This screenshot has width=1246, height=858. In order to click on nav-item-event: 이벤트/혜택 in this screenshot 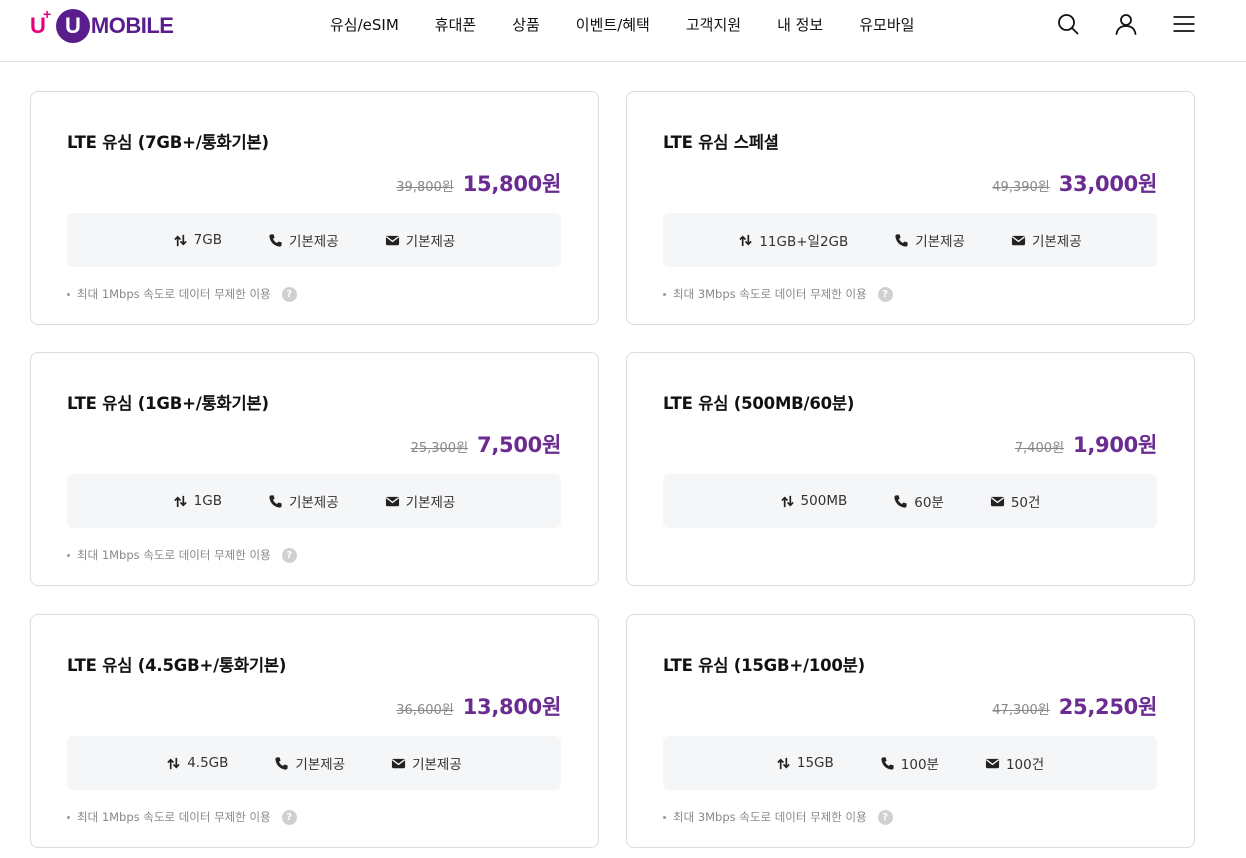, I will do `click(613, 24)`.